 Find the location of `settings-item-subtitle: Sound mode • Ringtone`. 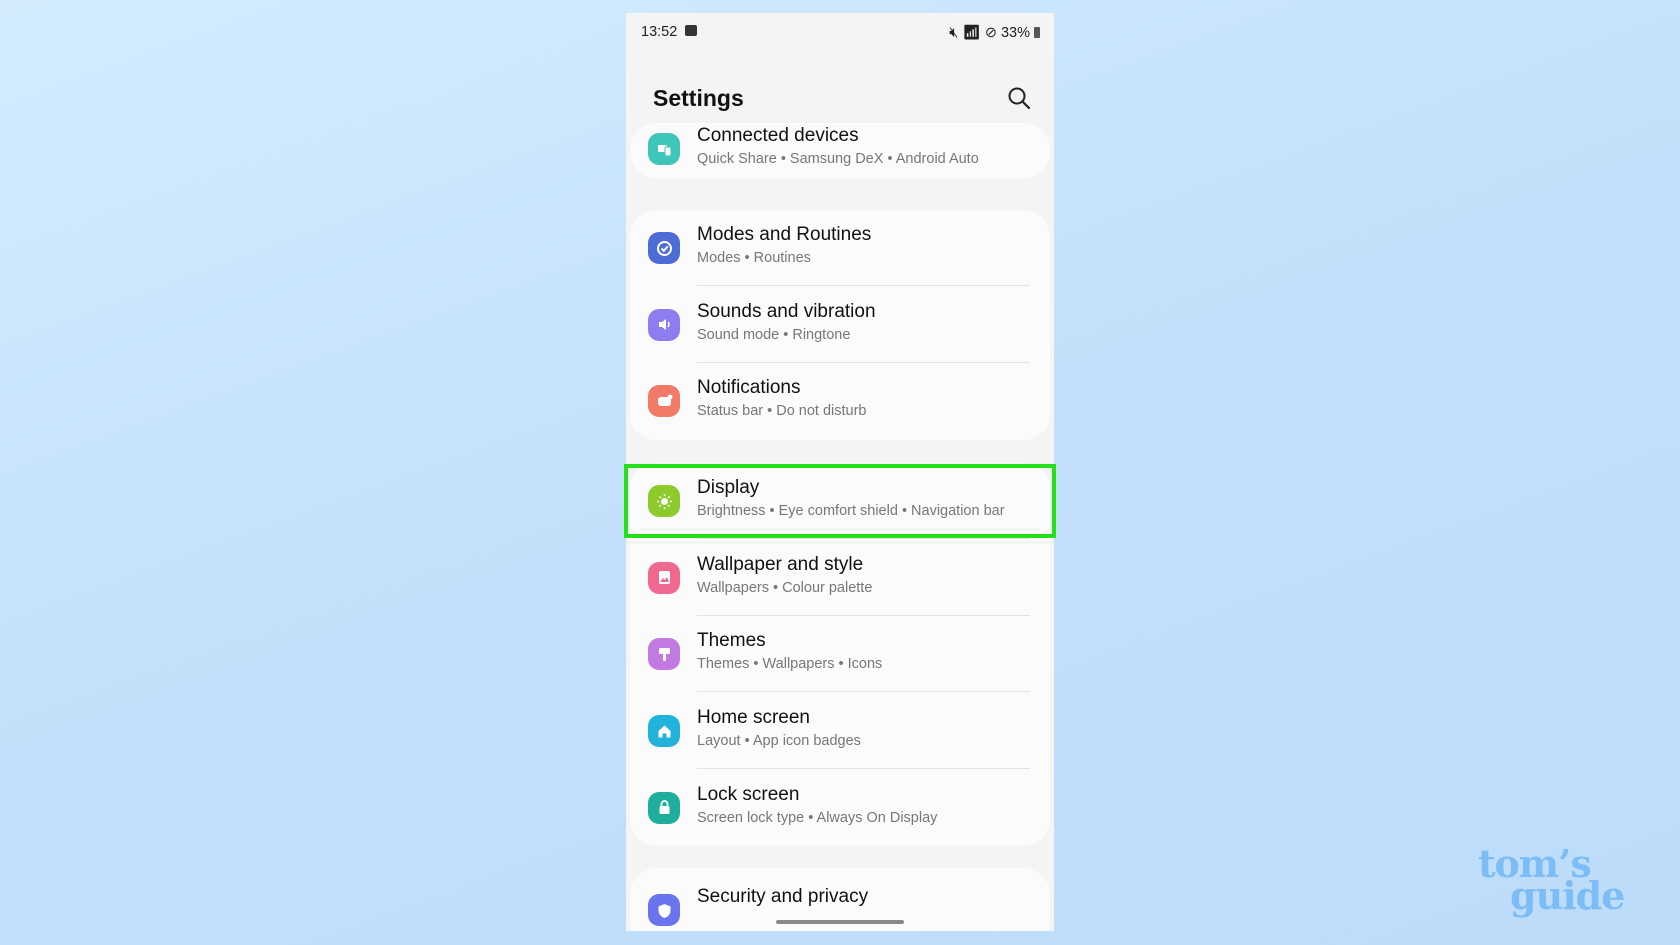

settings-item-subtitle: Sound mode • Ringtone is located at coordinates (774, 334).